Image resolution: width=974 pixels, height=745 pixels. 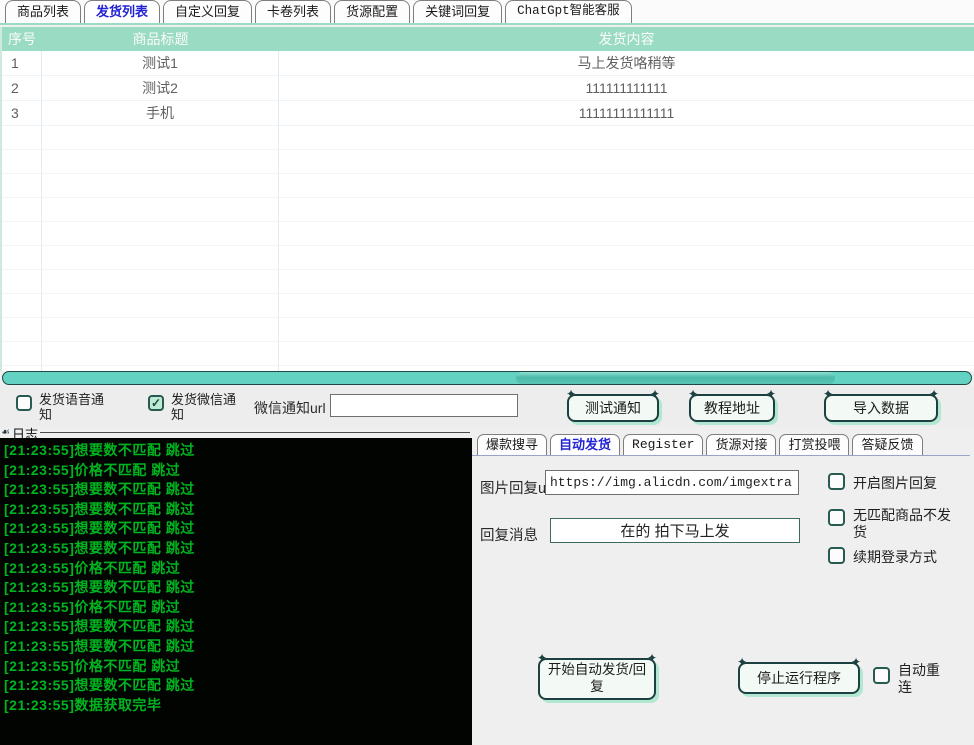 I want to click on wechat-notify-label: 发货微信通知, so click(x=204, y=407).